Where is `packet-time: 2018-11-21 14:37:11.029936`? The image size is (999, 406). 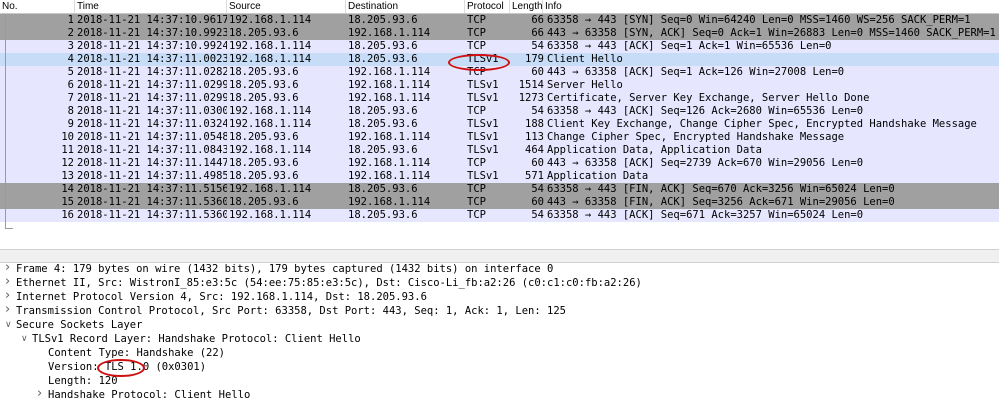
packet-time: 2018-11-21 14:37:11.029936 is located at coordinates (152, 85).